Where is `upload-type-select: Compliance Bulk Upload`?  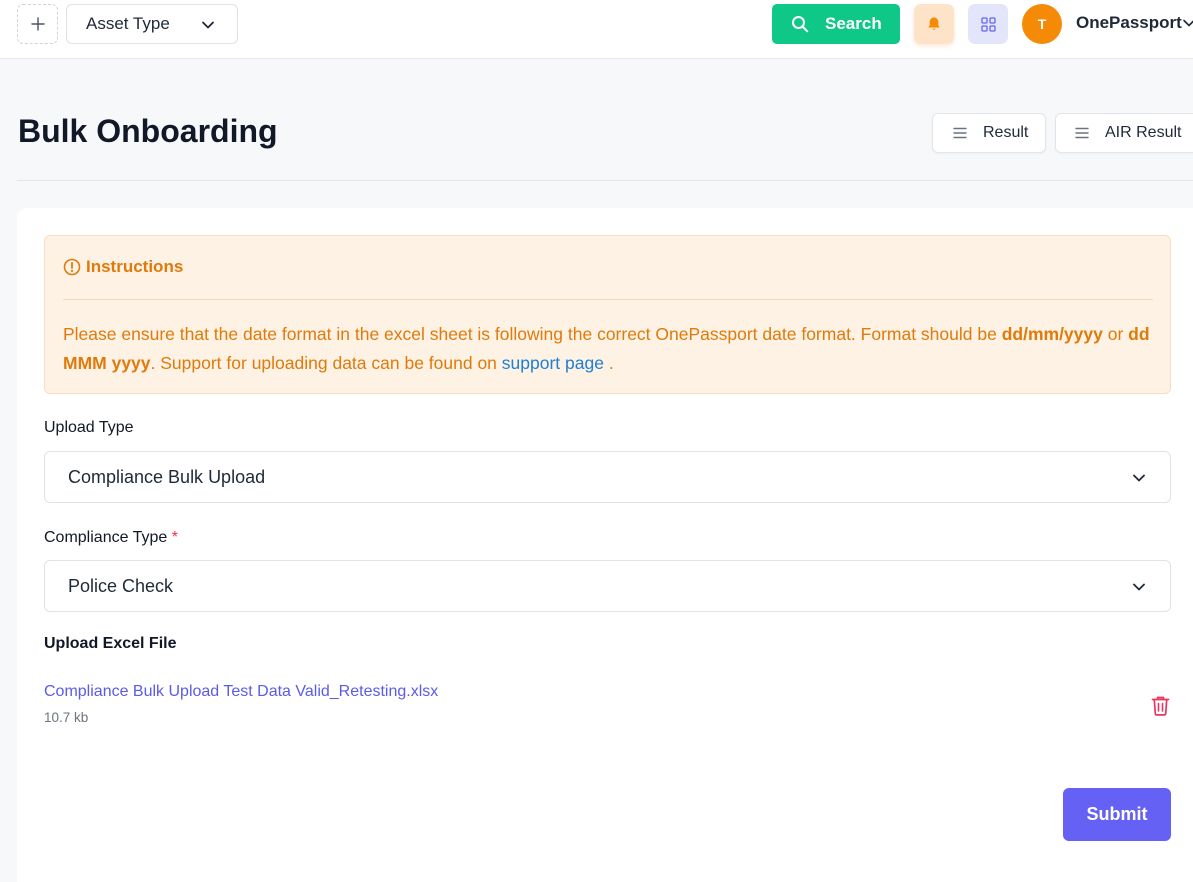
upload-type-select: Compliance Bulk Upload is located at coordinates (607, 477).